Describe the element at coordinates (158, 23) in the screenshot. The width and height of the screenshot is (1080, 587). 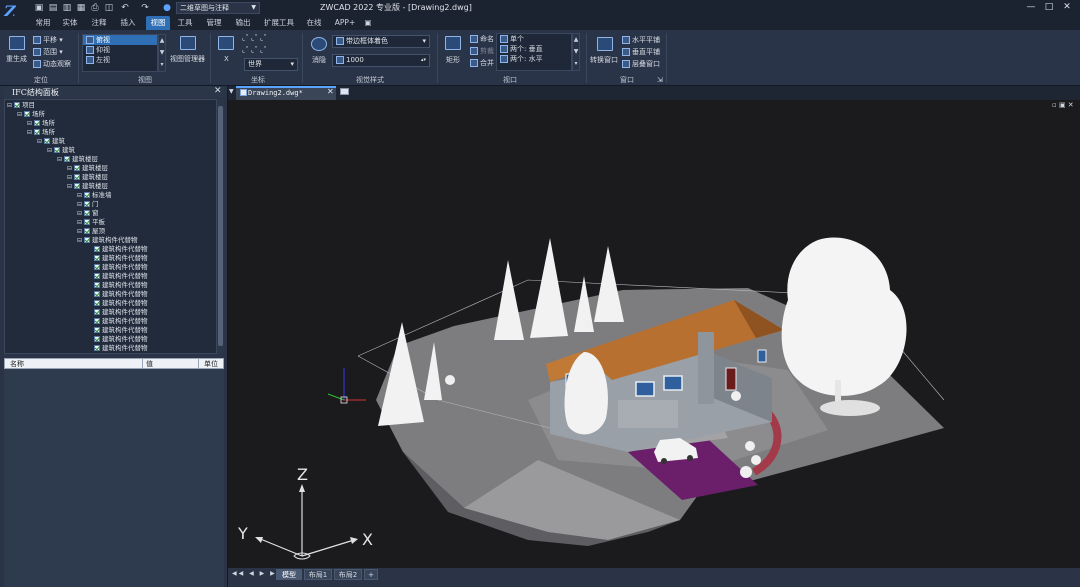
I see `tab-view: 视图` at that location.